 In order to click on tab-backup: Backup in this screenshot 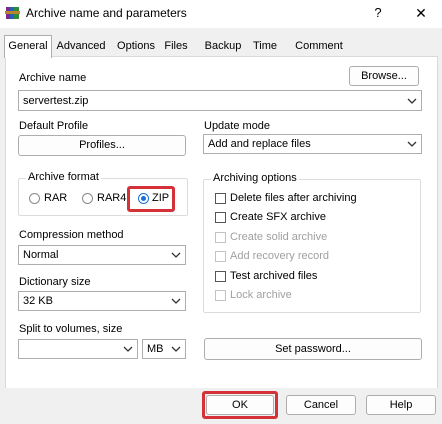, I will do `click(223, 46)`.